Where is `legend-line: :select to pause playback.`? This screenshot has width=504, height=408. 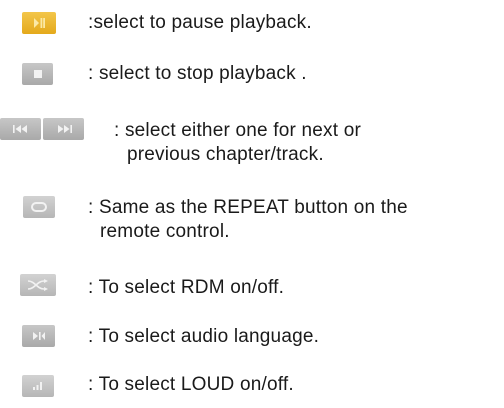 legend-line: :select to pause playback. is located at coordinates (200, 22).